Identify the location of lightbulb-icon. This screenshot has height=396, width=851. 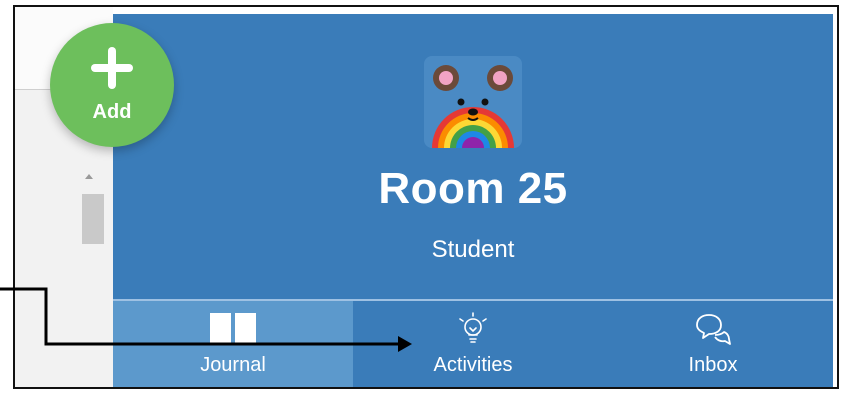
(473, 331).